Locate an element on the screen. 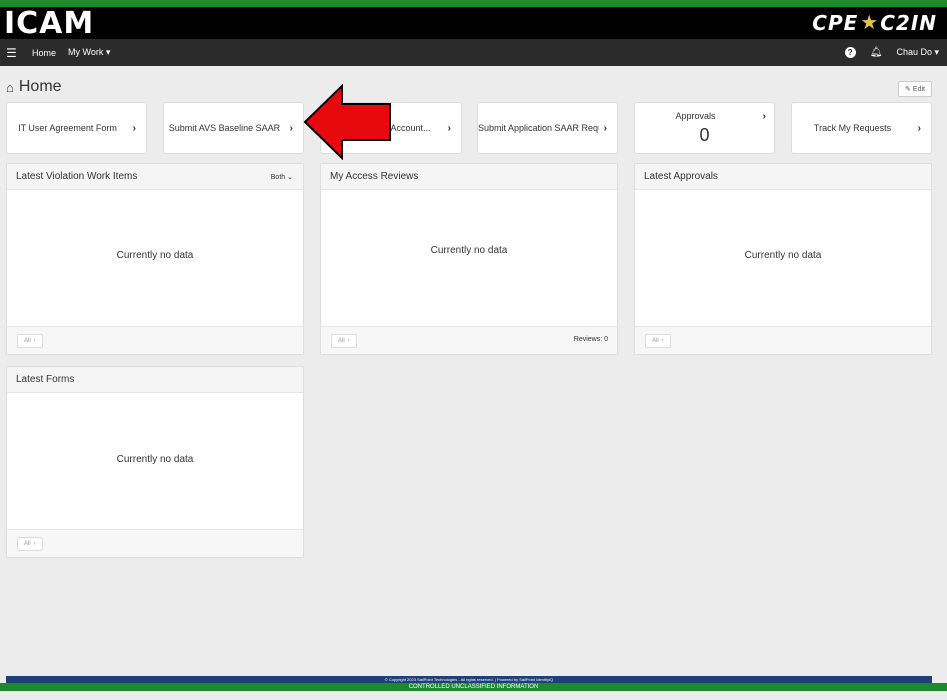 Image resolution: width=947 pixels, height=700 pixels. filter-both-dropdown: Both ⌄ is located at coordinates (282, 177).